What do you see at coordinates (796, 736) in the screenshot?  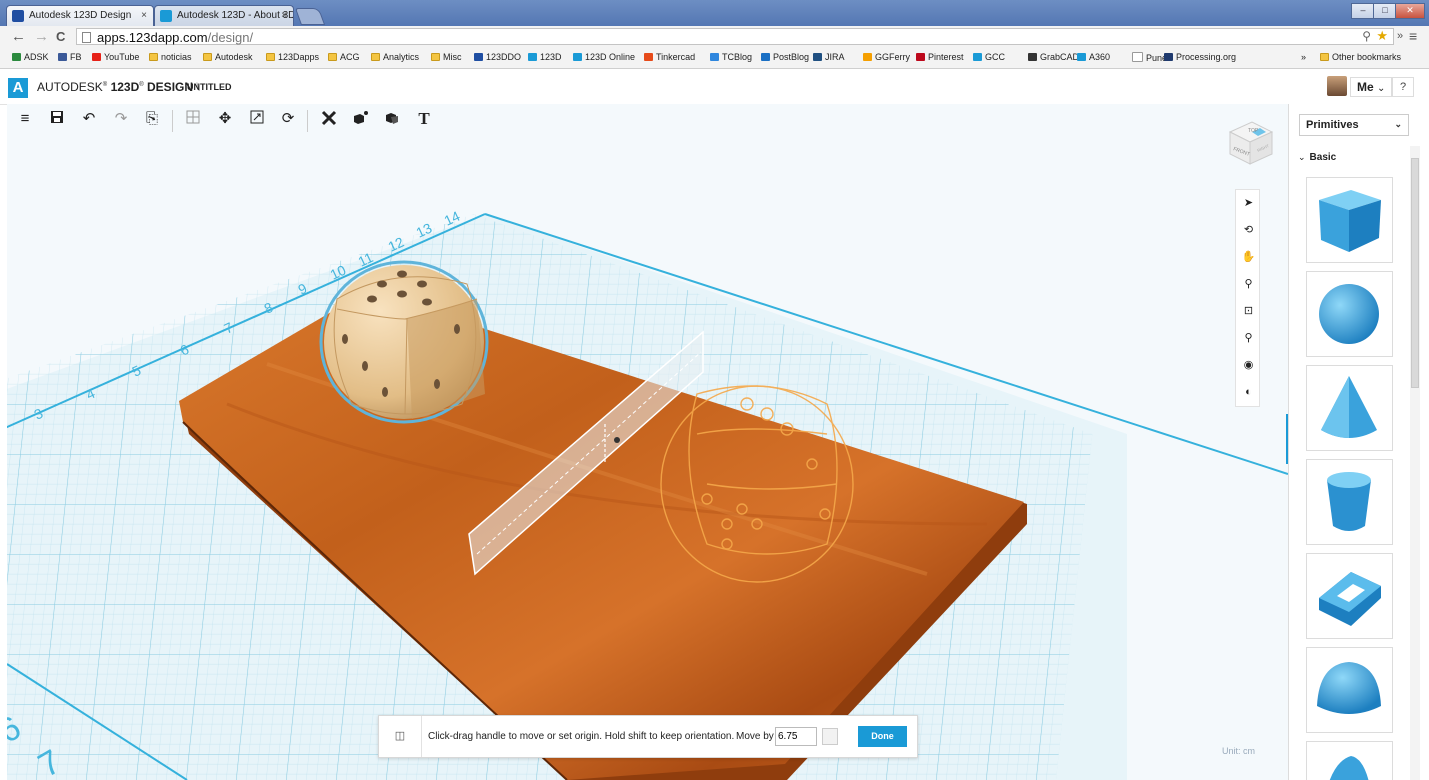 I see `move-by-input` at bounding box center [796, 736].